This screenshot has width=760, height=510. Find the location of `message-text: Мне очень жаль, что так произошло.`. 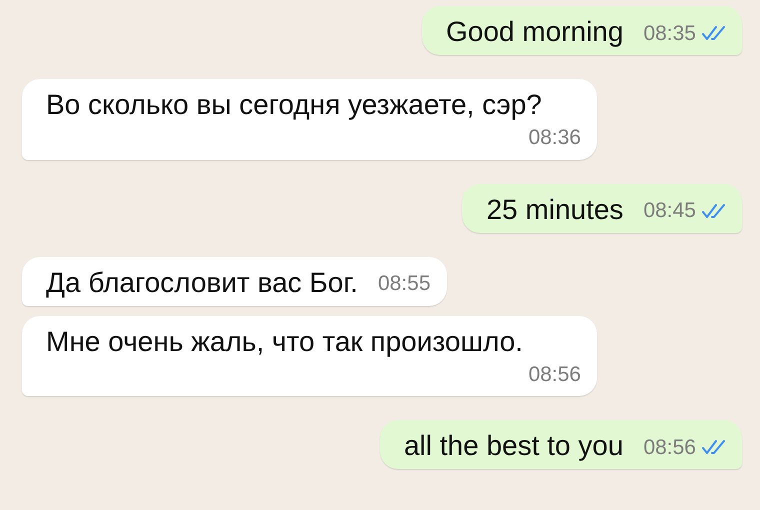

message-text: Мне очень жаль, что так произошло. is located at coordinates (284, 341).